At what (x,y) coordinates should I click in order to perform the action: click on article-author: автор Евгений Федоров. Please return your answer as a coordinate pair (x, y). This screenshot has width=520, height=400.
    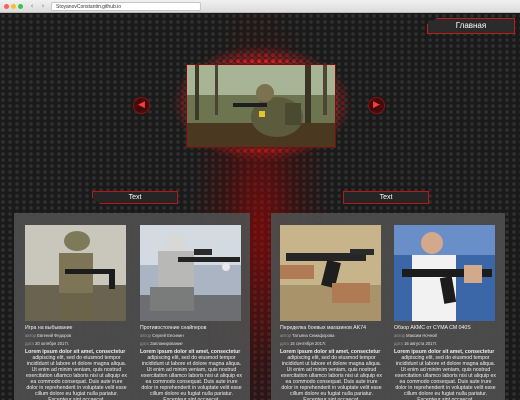
    Looking at the image, I should click on (76, 336).